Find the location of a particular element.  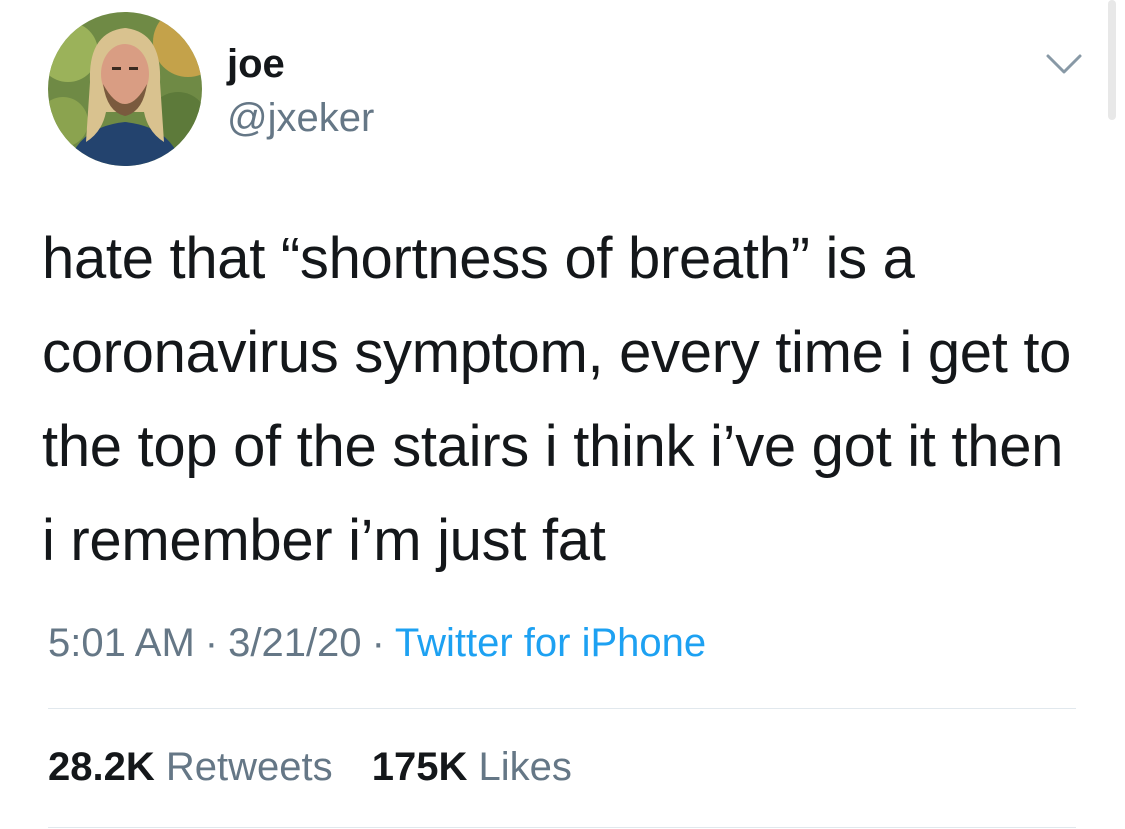

likes-stat: 175K Likes is located at coordinates (472, 767).